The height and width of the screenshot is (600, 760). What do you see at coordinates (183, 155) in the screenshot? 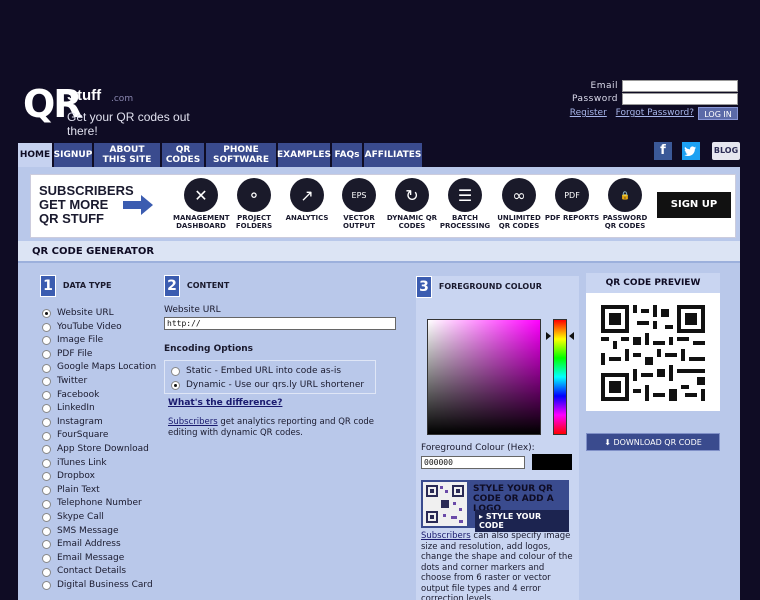
I see `tab-qr-codes: QR CODES` at bounding box center [183, 155].